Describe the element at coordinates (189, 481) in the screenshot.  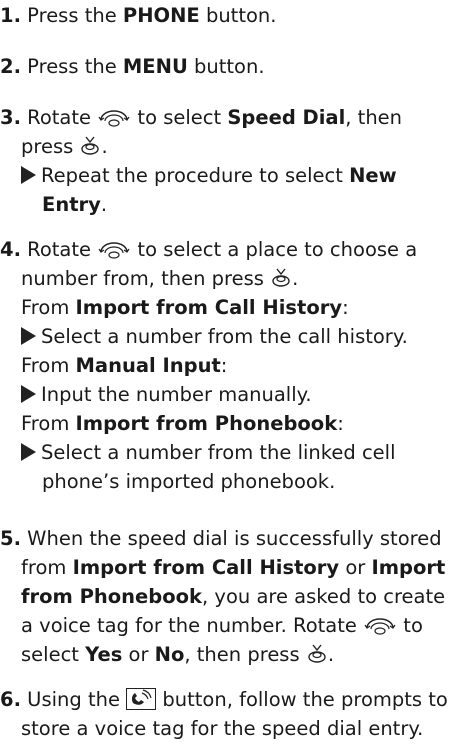
I see `substep-text: phone’s imported phonebook.` at that location.